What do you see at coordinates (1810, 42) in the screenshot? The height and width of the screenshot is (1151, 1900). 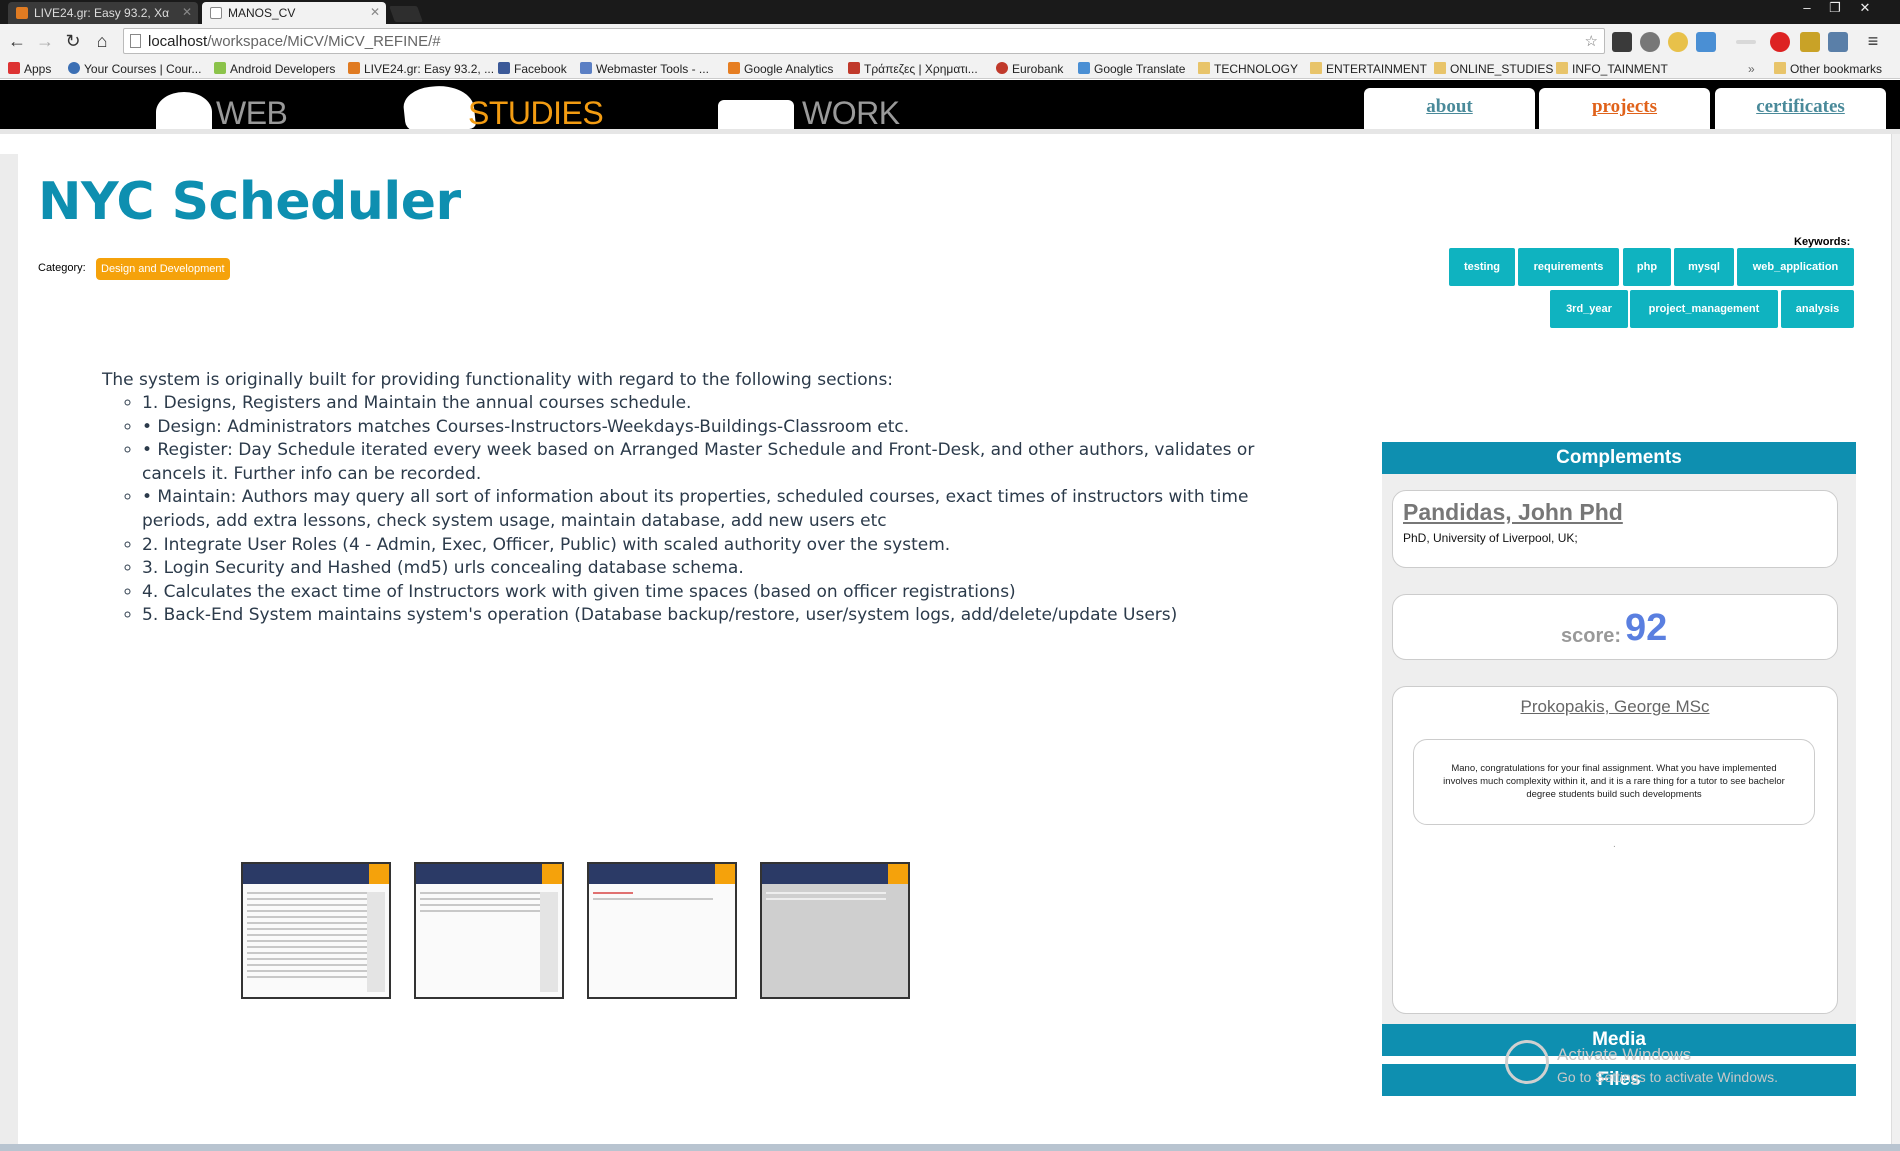 I see `extension-speaker-icon` at bounding box center [1810, 42].